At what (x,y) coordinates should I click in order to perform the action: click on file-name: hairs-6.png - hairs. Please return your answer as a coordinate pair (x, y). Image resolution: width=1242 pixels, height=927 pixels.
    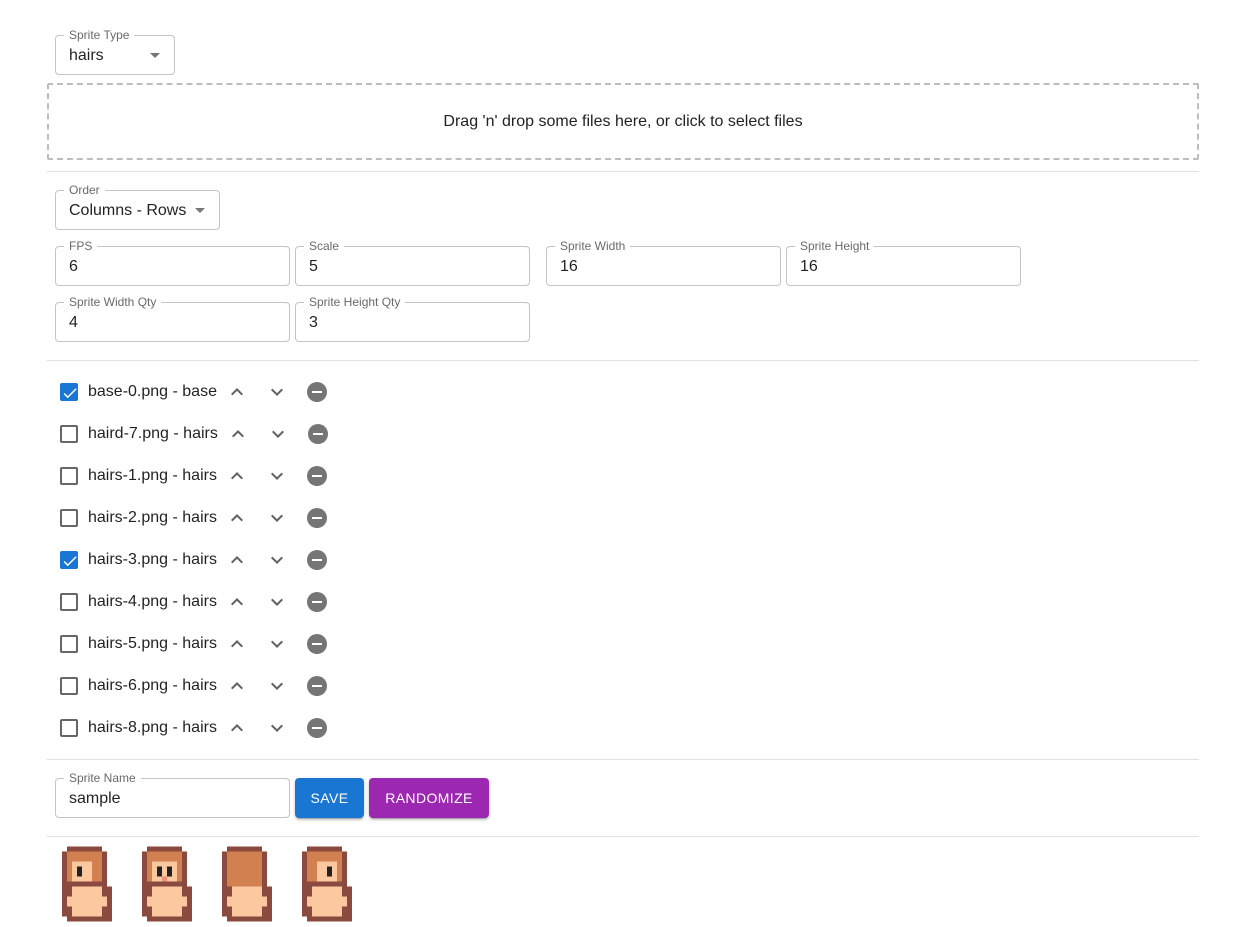
    Looking at the image, I should click on (152, 685).